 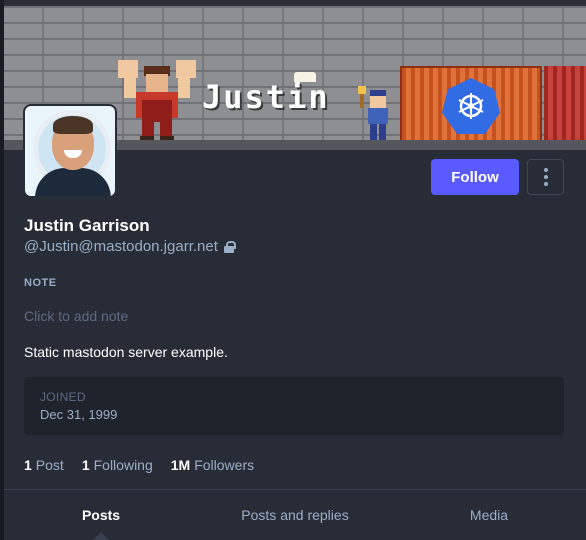 I want to click on shipping-container-side, so click(x=565, y=105).